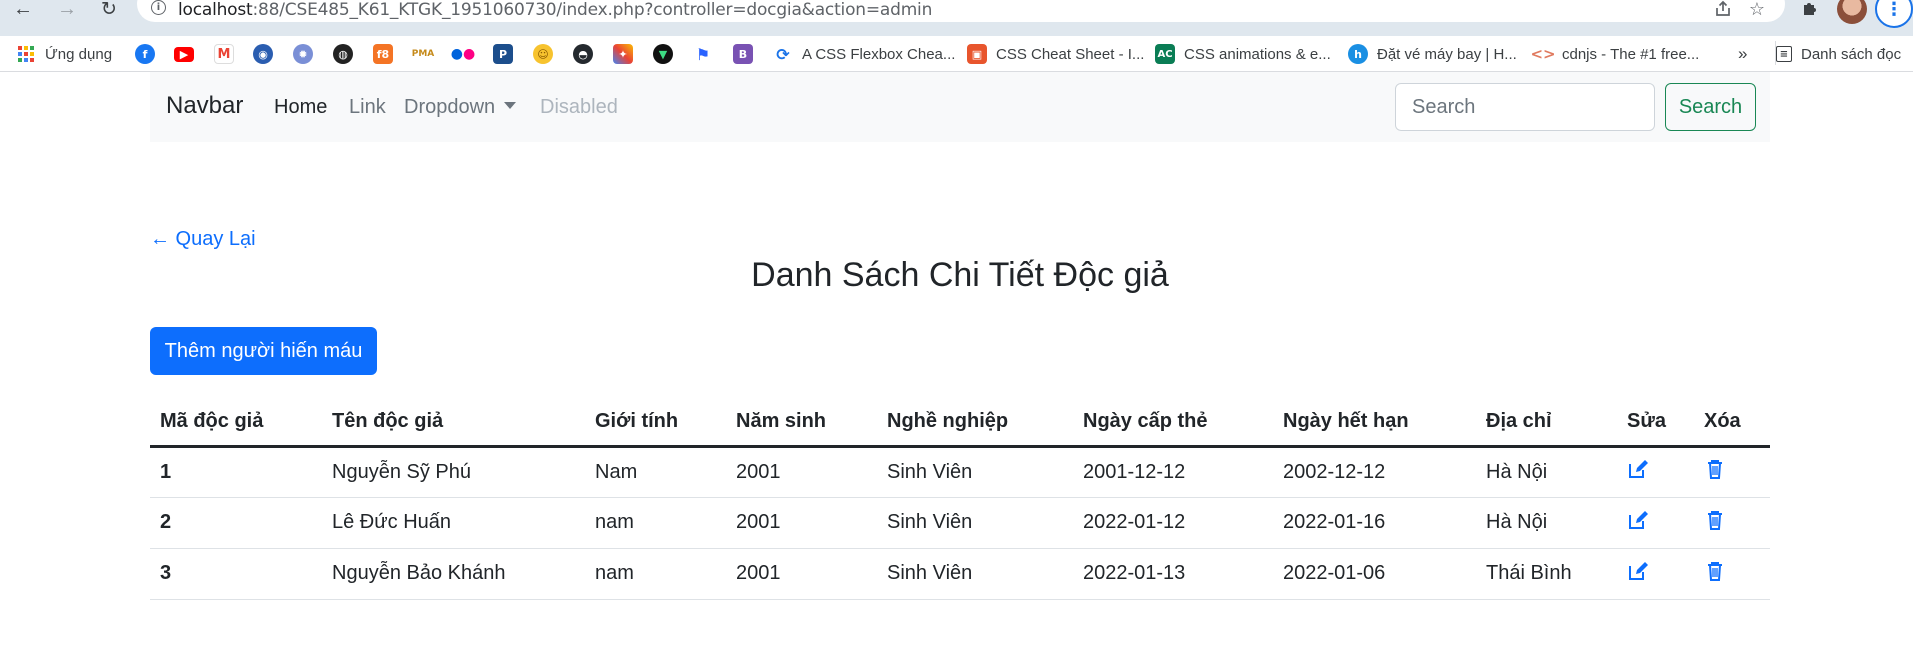 The width and height of the screenshot is (1913, 656). Describe the element at coordinates (503, 54) in the screenshot. I see `p-logo-icon: P` at that location.